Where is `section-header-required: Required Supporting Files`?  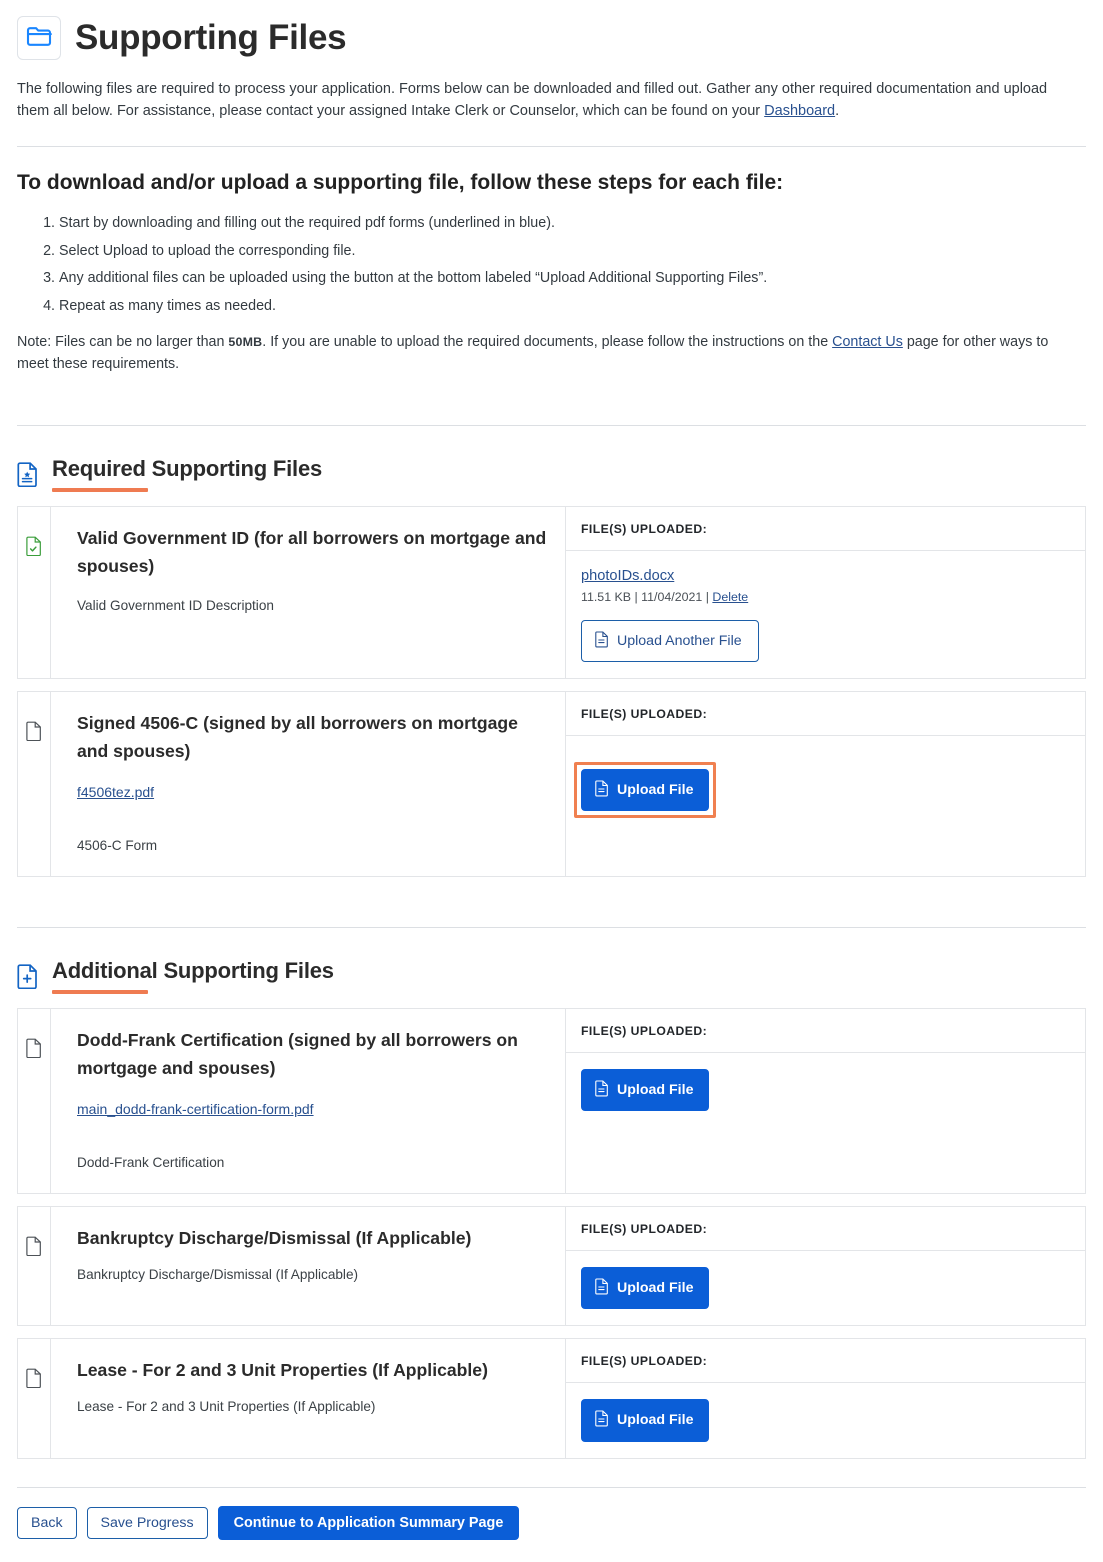 section-header-required: Required Supporting Files is located at coordinates (551, 474).